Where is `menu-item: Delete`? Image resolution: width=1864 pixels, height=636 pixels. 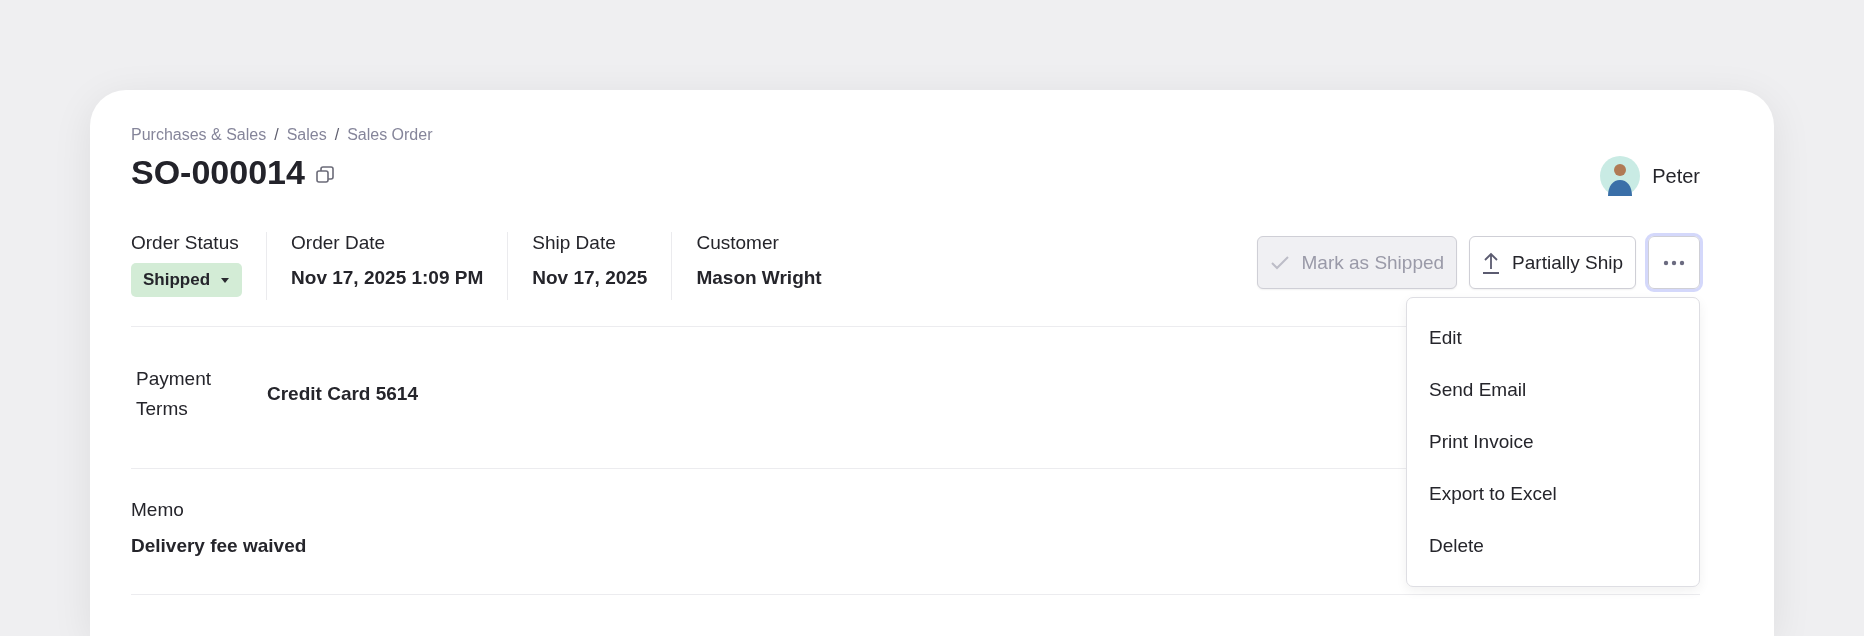 menu-item: Delete is located at coordinates (1553, 546).